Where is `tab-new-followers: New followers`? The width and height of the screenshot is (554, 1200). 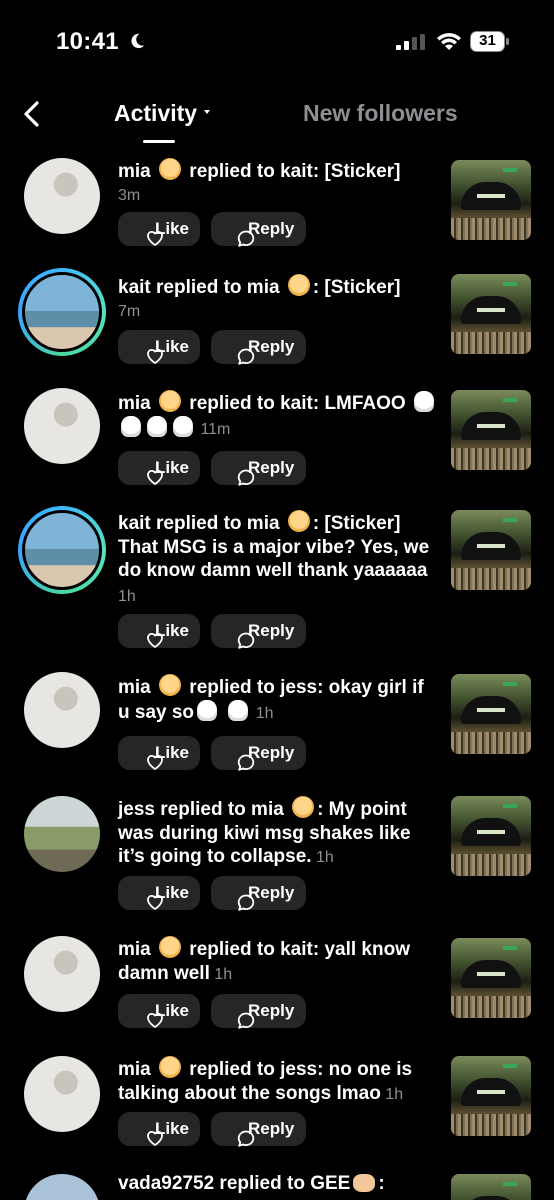
tab-new-followers: New followers is located at coordinates (380, 113).